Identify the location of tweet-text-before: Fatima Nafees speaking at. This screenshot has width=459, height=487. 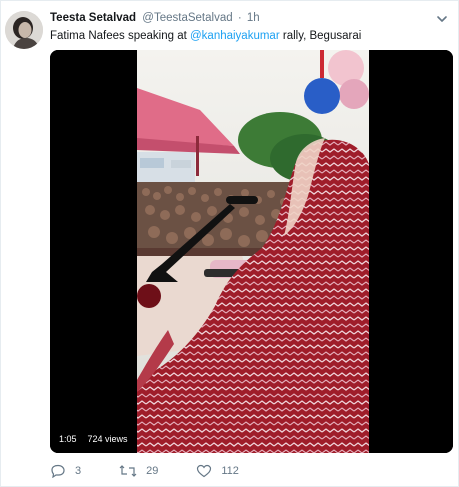
(120, 36).